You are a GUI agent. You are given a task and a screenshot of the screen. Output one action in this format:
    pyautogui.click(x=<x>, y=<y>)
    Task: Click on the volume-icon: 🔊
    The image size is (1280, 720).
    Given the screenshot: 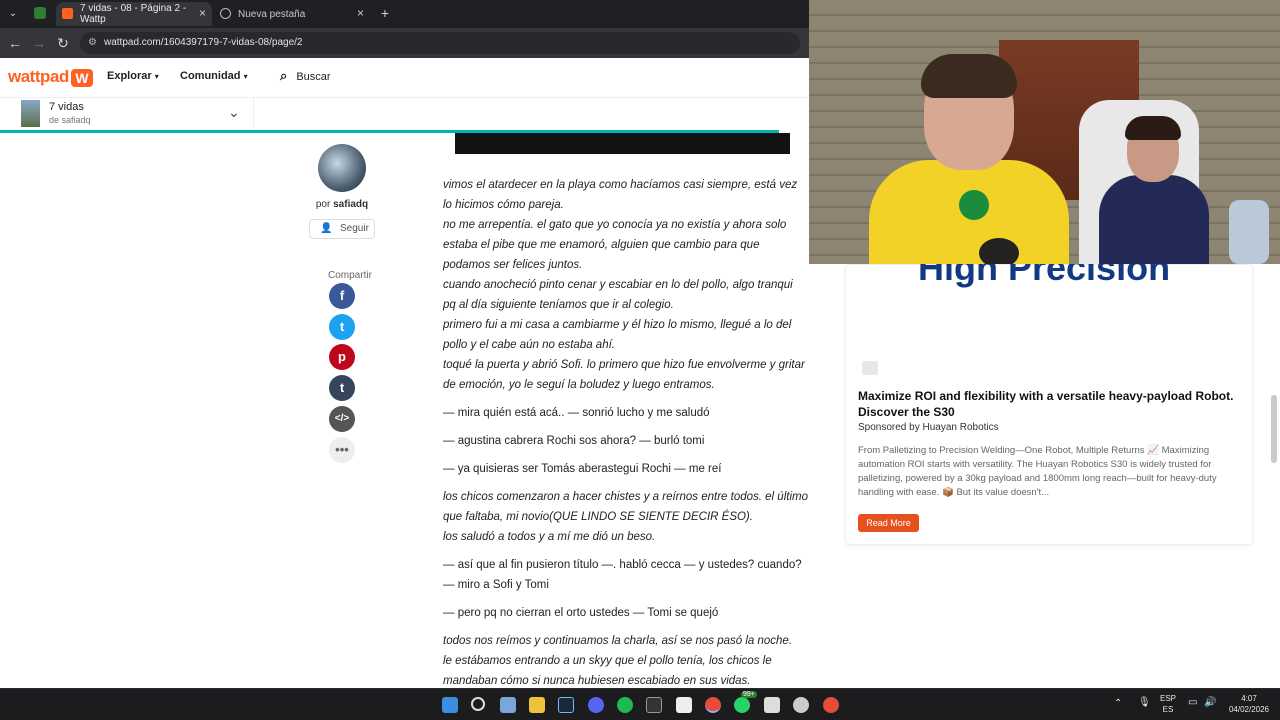 What is the action you would take?
    pyautogui.click(x=1210, y=702)
    